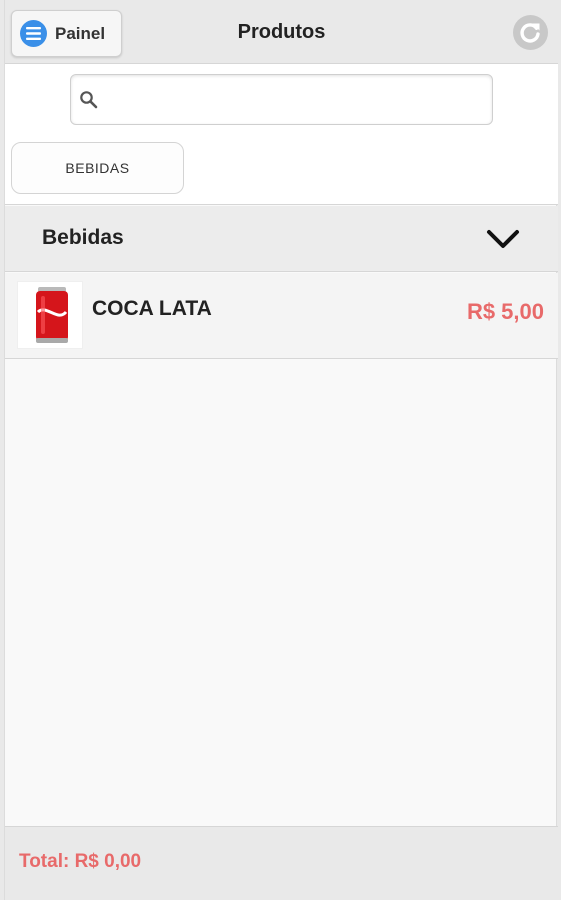  I want to click on product-price: R$ 5,00, so click(505, 311).